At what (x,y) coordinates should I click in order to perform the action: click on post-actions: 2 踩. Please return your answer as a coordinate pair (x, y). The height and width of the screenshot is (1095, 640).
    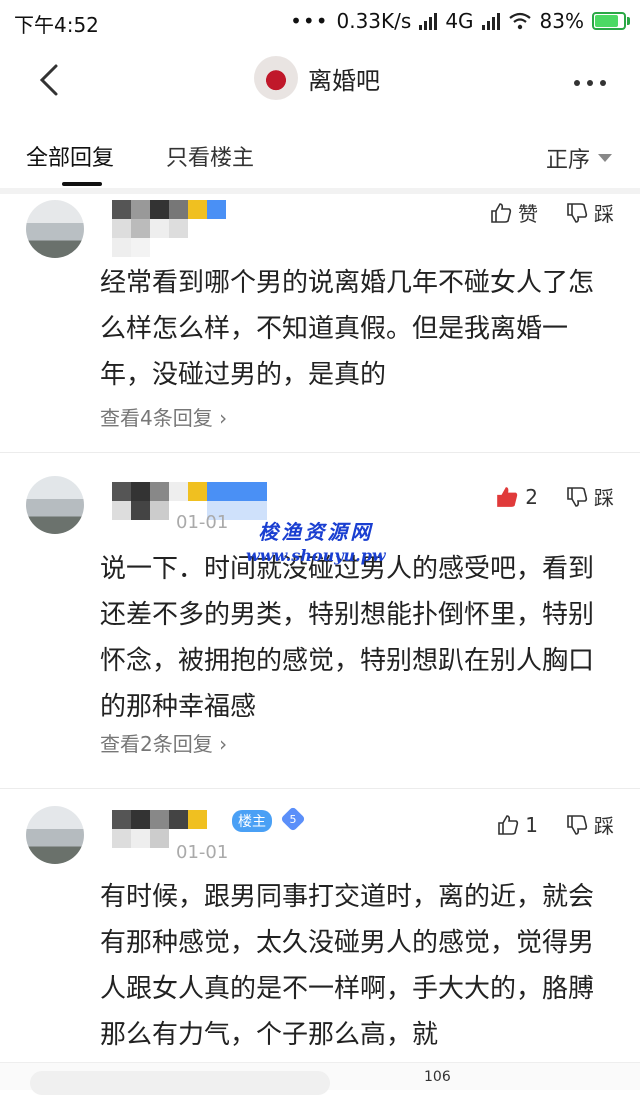
    Looking at the image, I should click on (554, 496).